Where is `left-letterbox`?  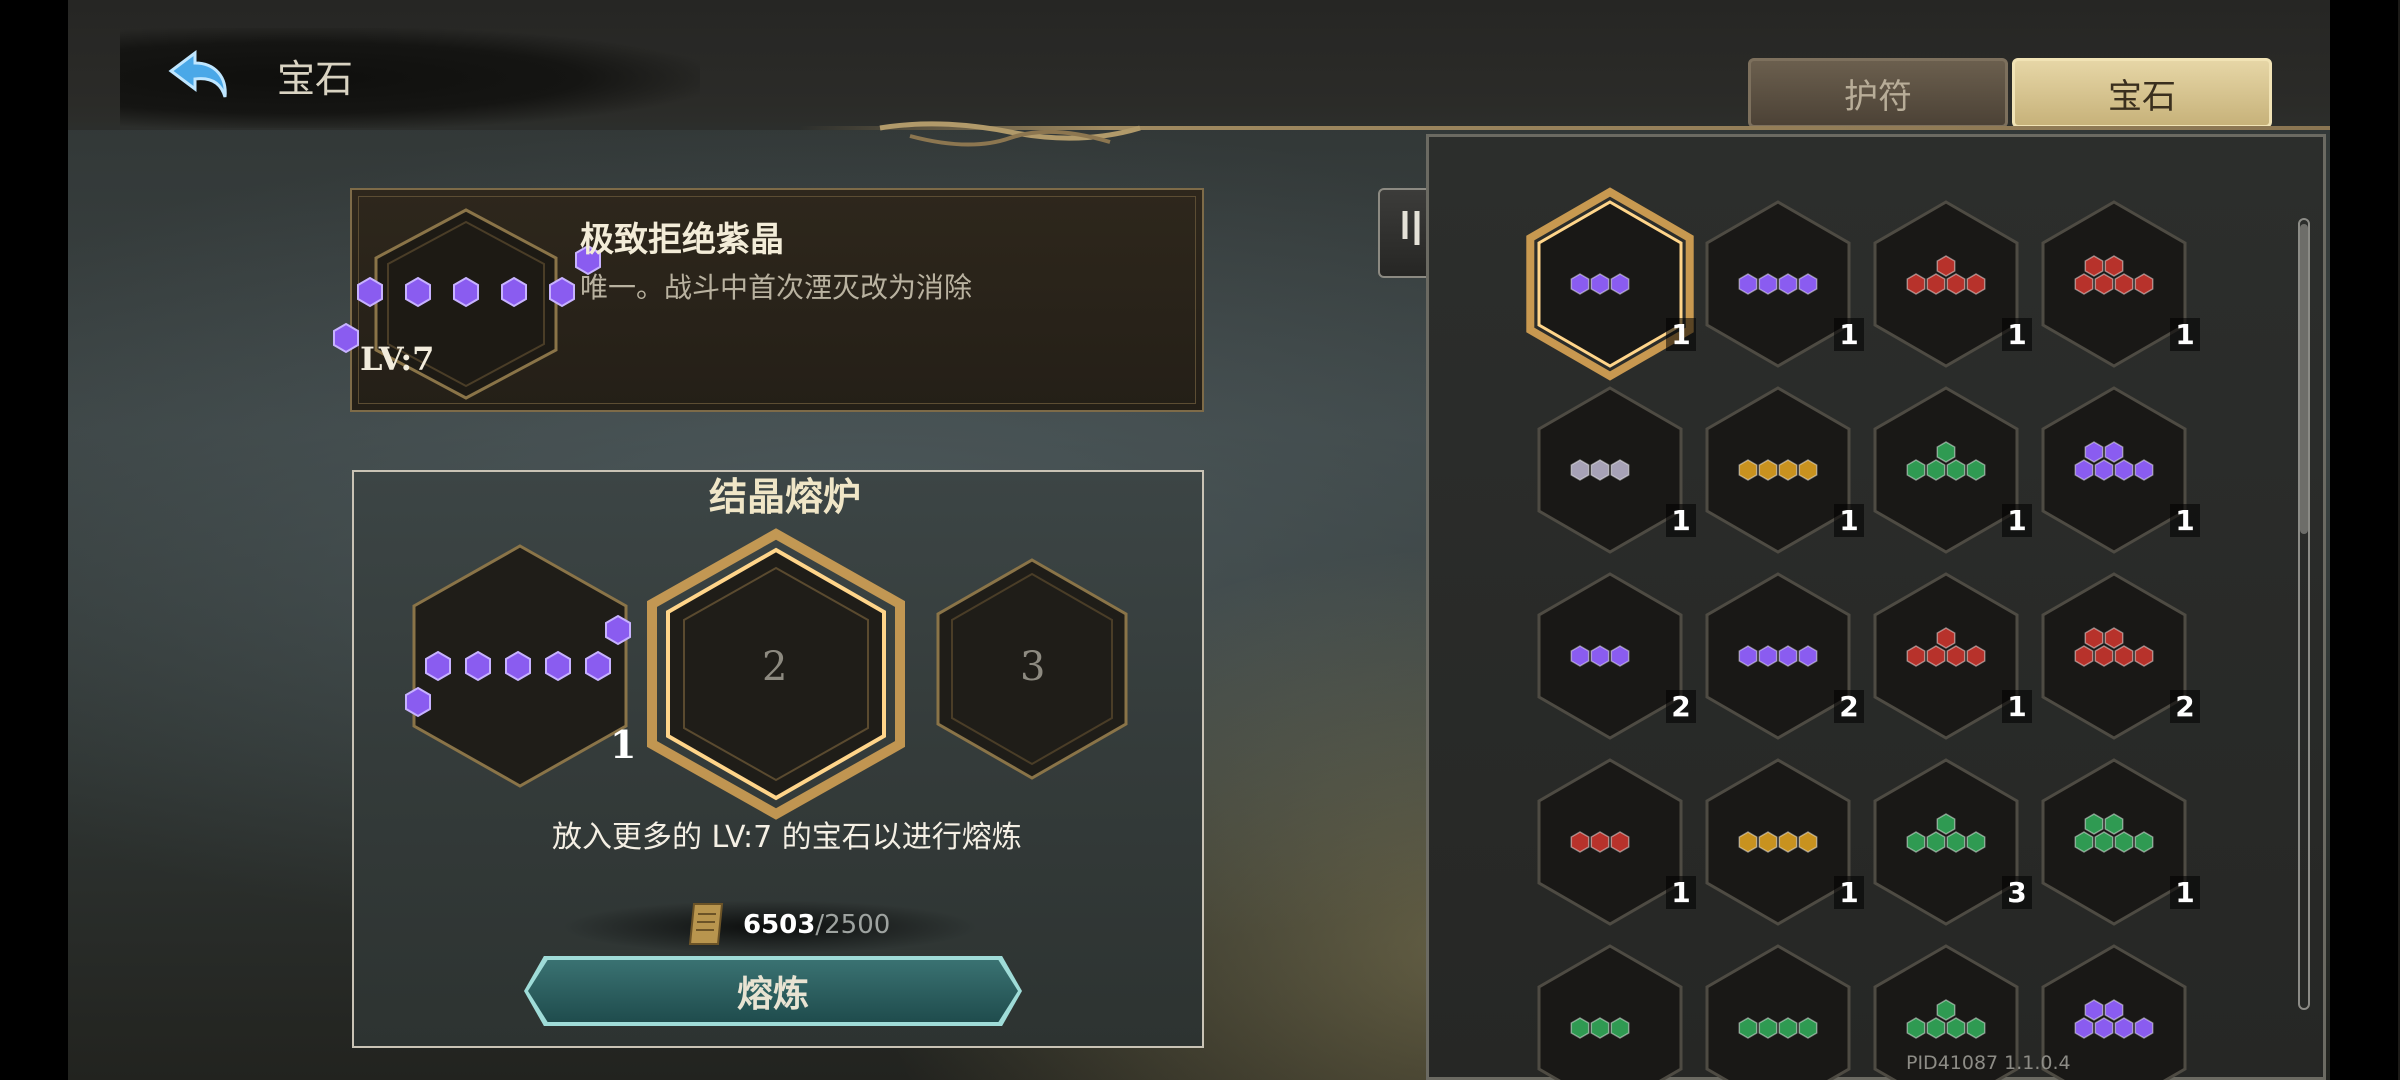 left-letterbox is located at coordinates (34, 540).